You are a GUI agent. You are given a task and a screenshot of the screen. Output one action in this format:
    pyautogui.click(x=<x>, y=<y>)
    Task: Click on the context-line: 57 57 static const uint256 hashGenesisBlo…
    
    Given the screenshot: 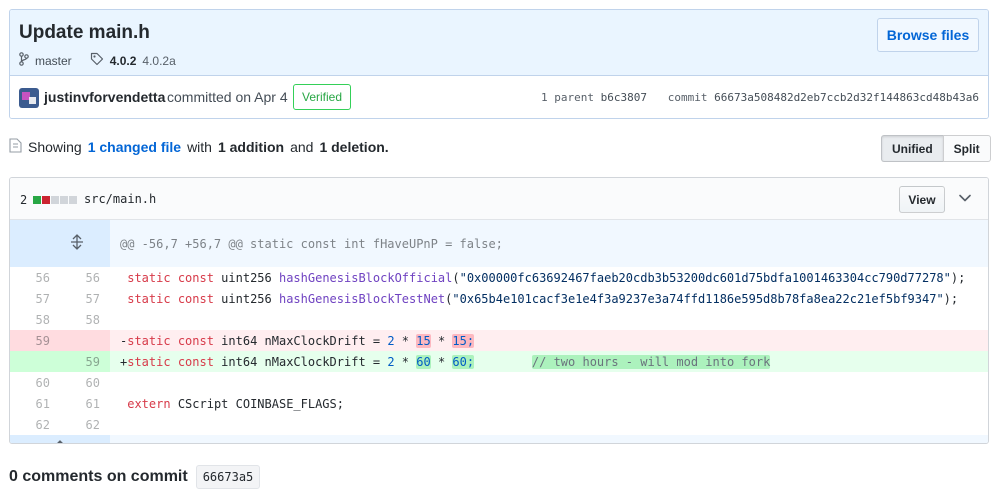 What is the action you would take?
    pyautogui.click(x=499, y=298)
    